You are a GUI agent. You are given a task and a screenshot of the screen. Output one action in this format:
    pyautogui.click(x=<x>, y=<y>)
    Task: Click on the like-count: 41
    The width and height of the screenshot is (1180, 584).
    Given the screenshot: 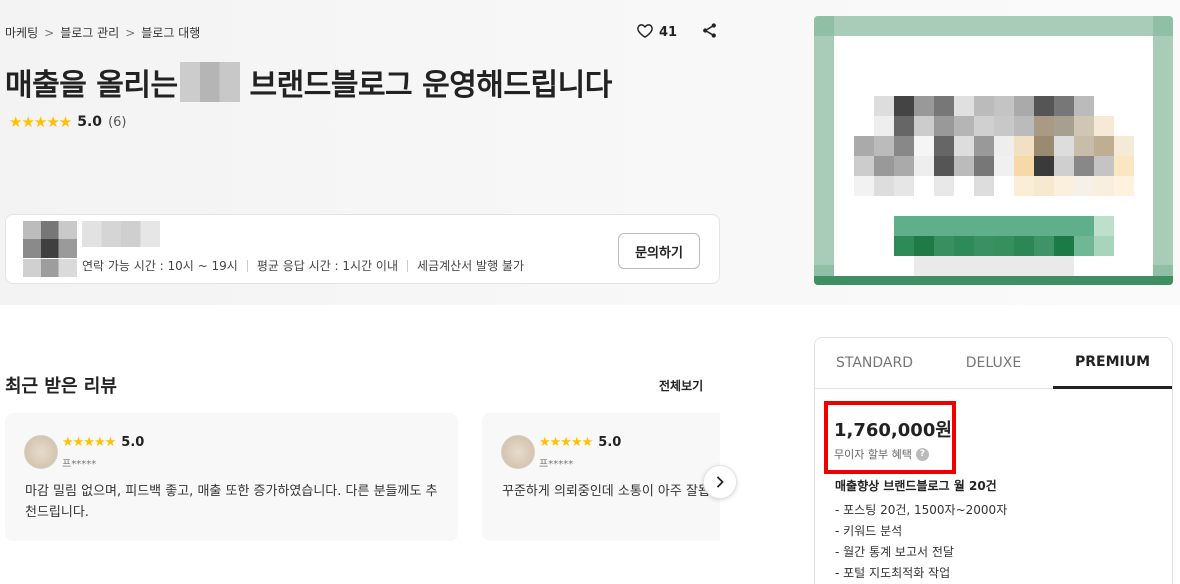 What is the action you would take?
    pyautogui.click(x=668, y=32)
    